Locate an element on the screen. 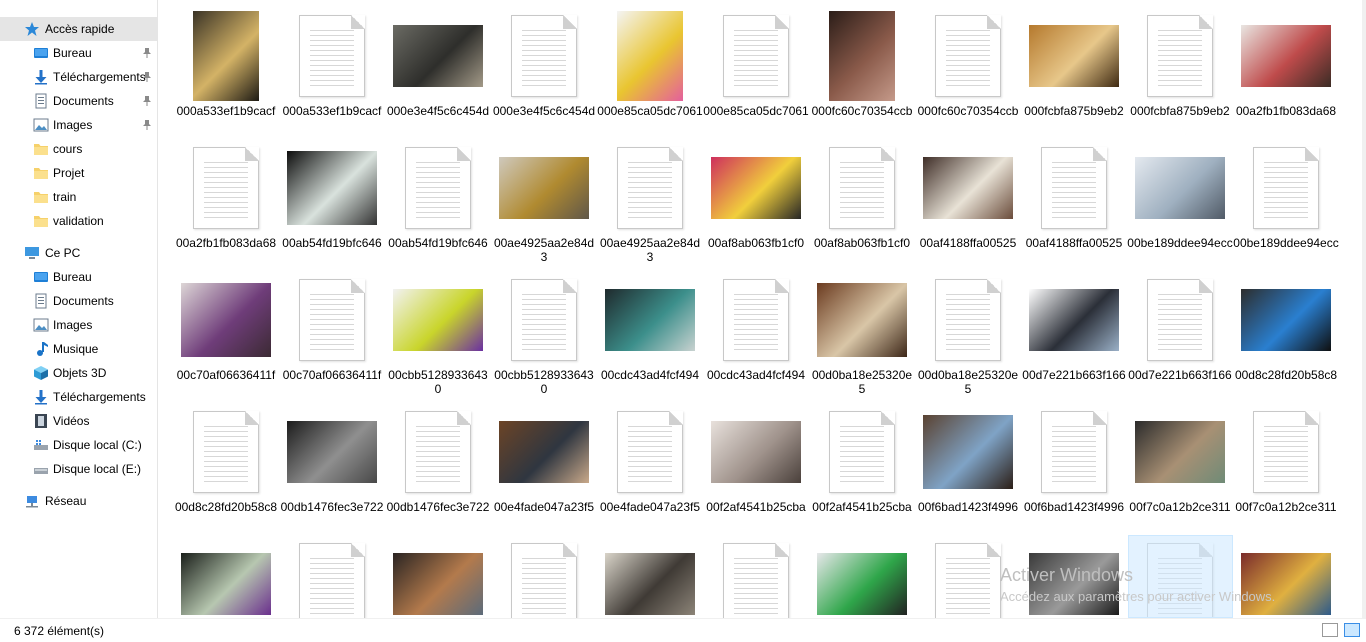  file-item-image: 00f6bad1423f4996 is located at coordinates (968, 468).